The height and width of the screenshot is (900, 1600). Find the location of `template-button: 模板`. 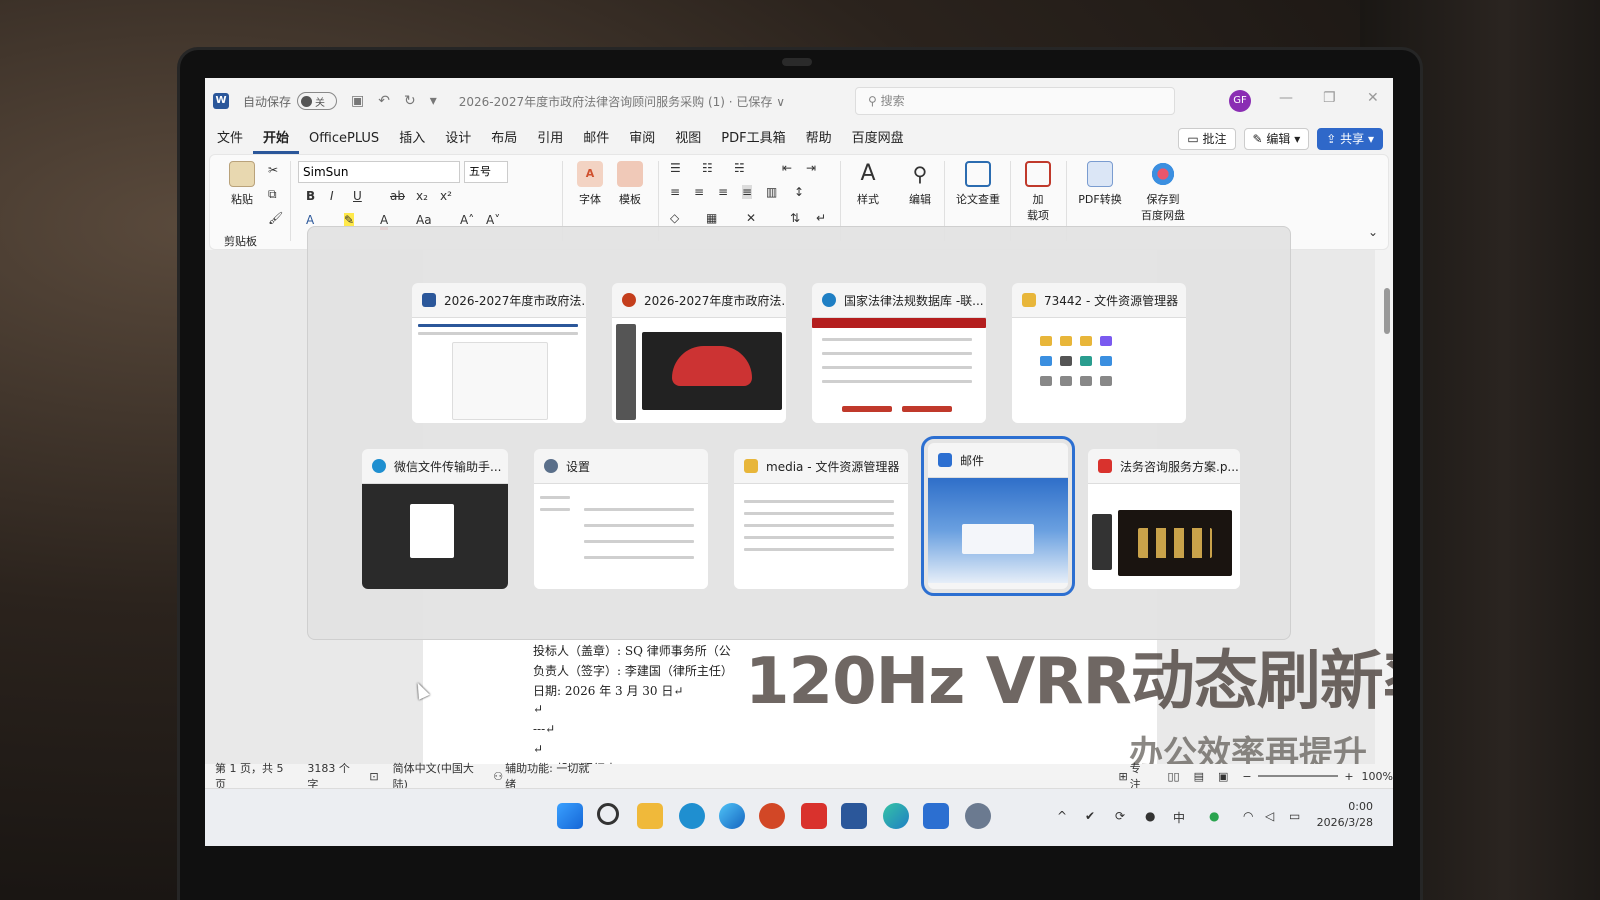

template-button: 模板 is located at coordinates (630, 184).